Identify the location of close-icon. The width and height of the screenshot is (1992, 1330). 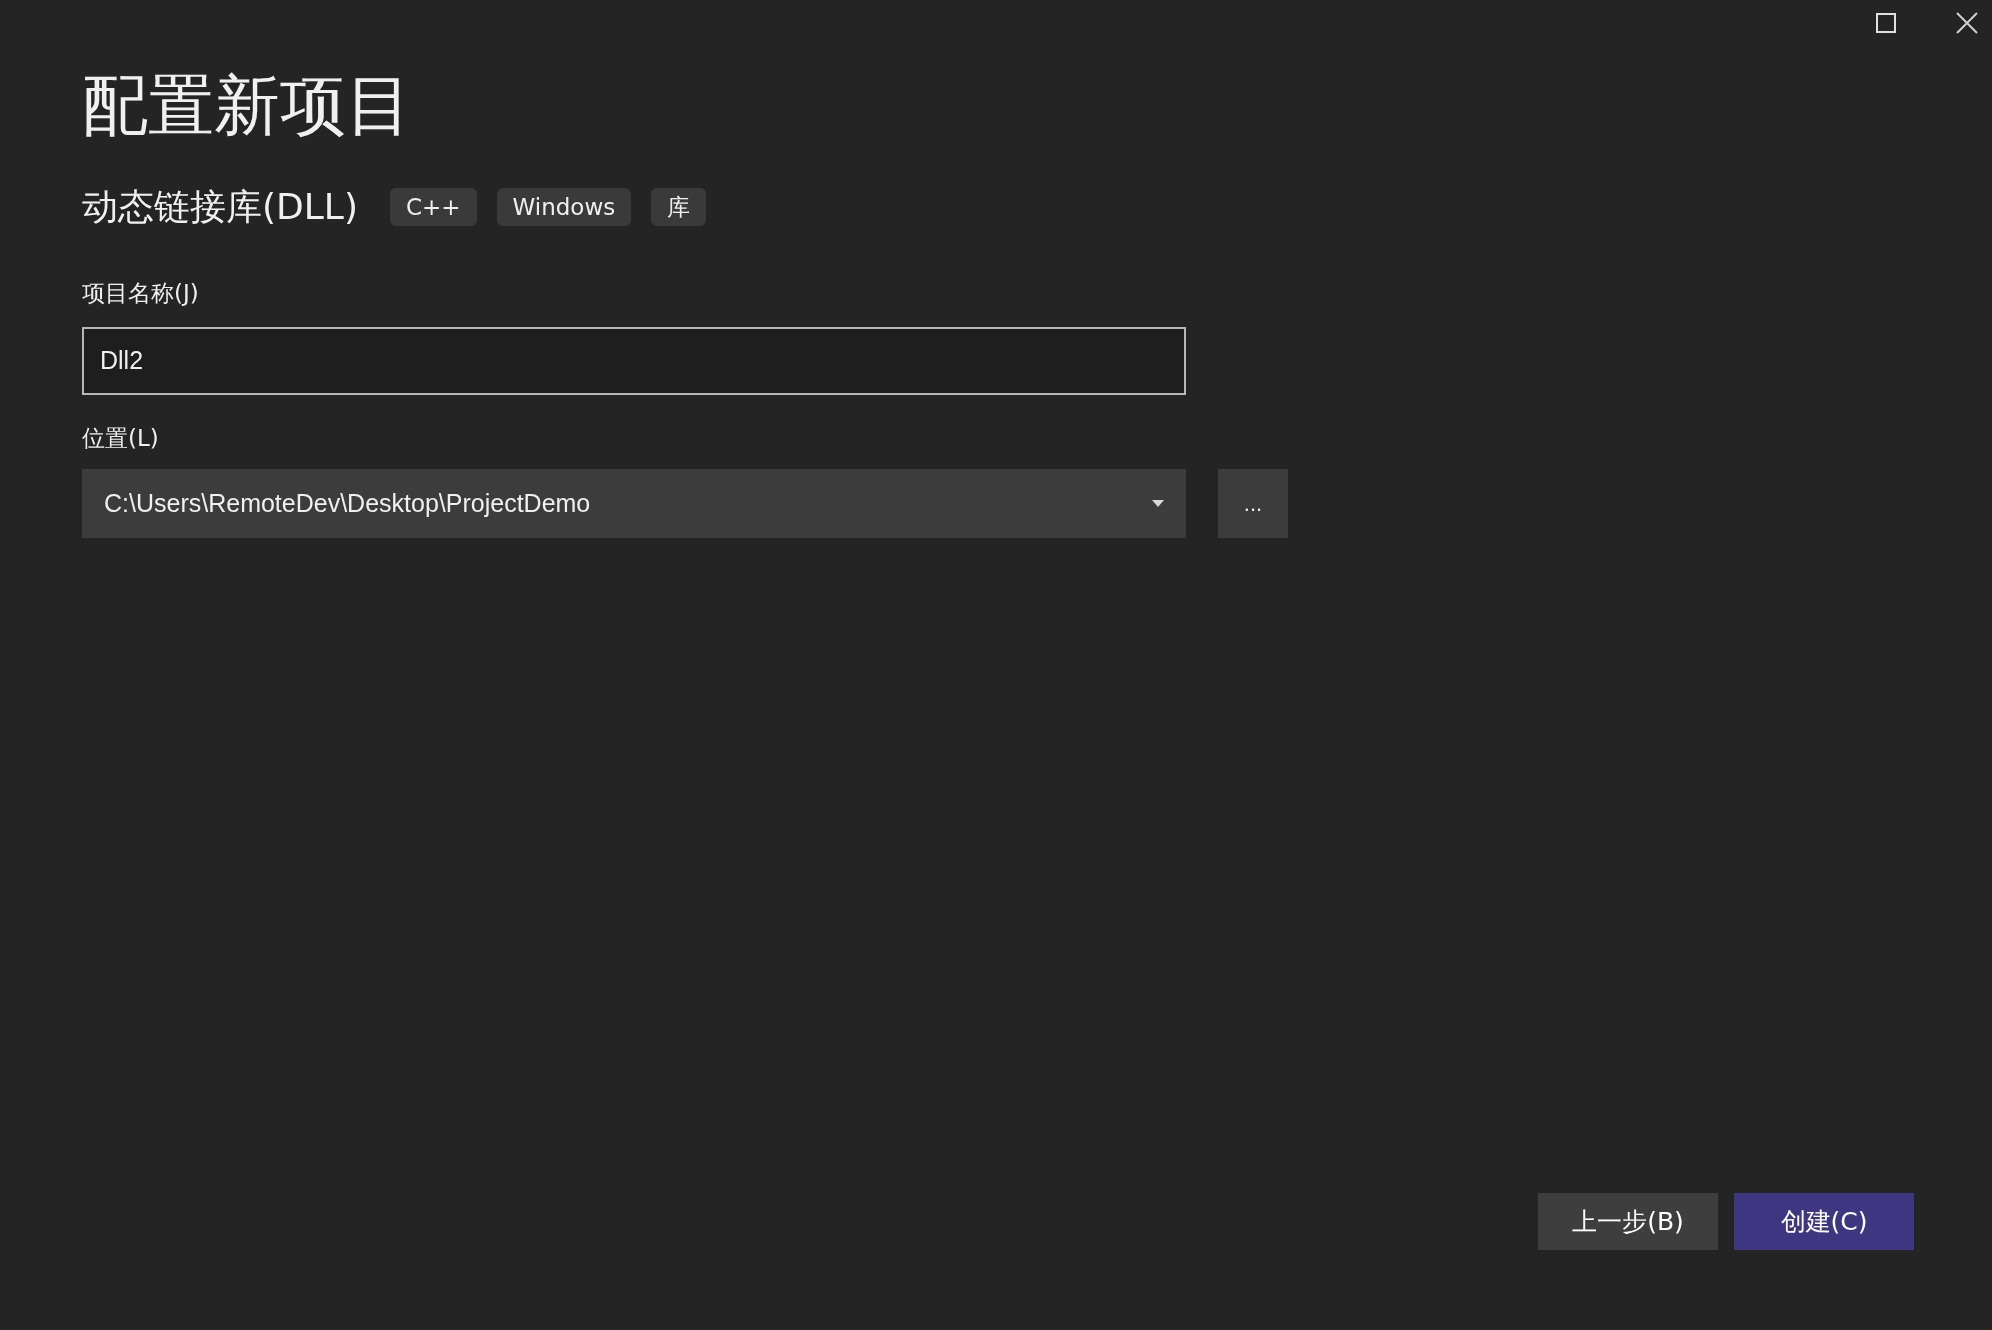
(1967, 23).